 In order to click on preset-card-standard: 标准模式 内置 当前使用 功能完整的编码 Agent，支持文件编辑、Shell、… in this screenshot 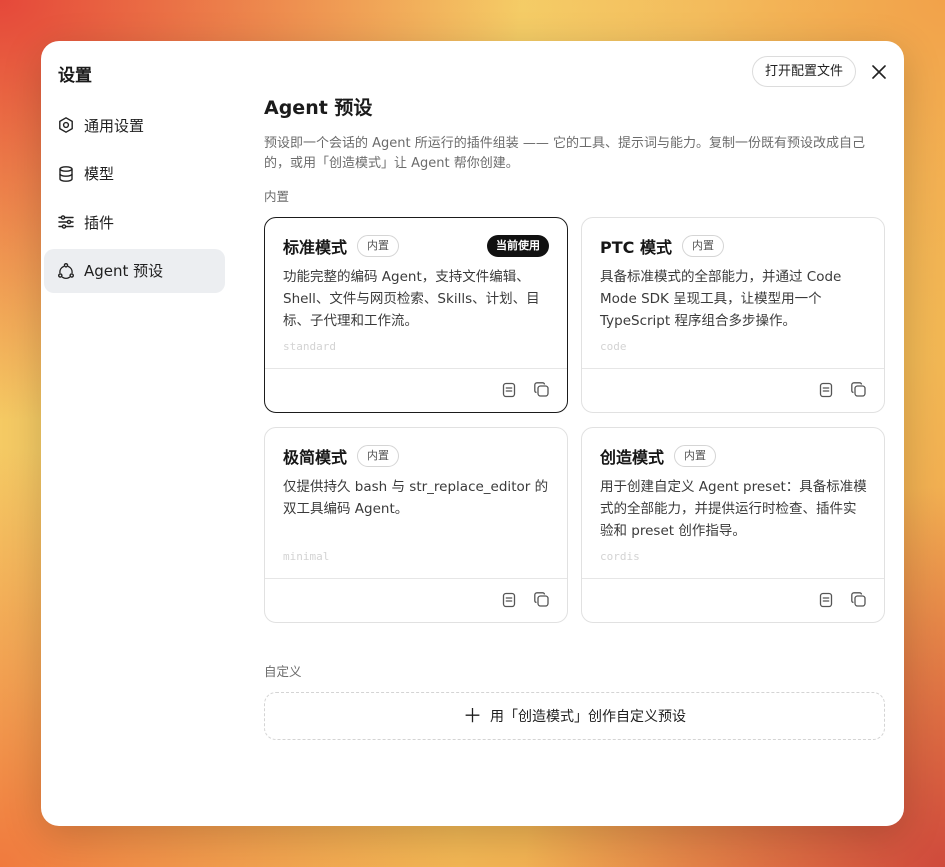, I will do `click(416, 315)`.